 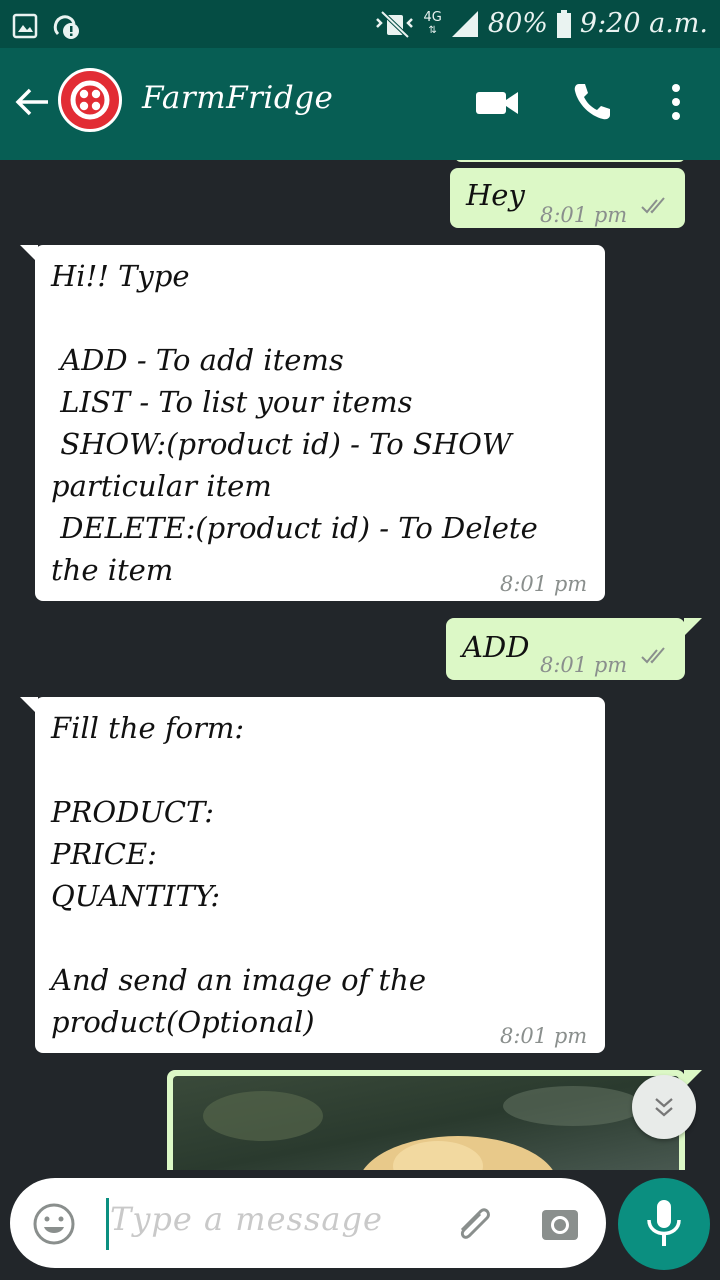 I want to click on chick-photo, so click(x=426, y=1123).